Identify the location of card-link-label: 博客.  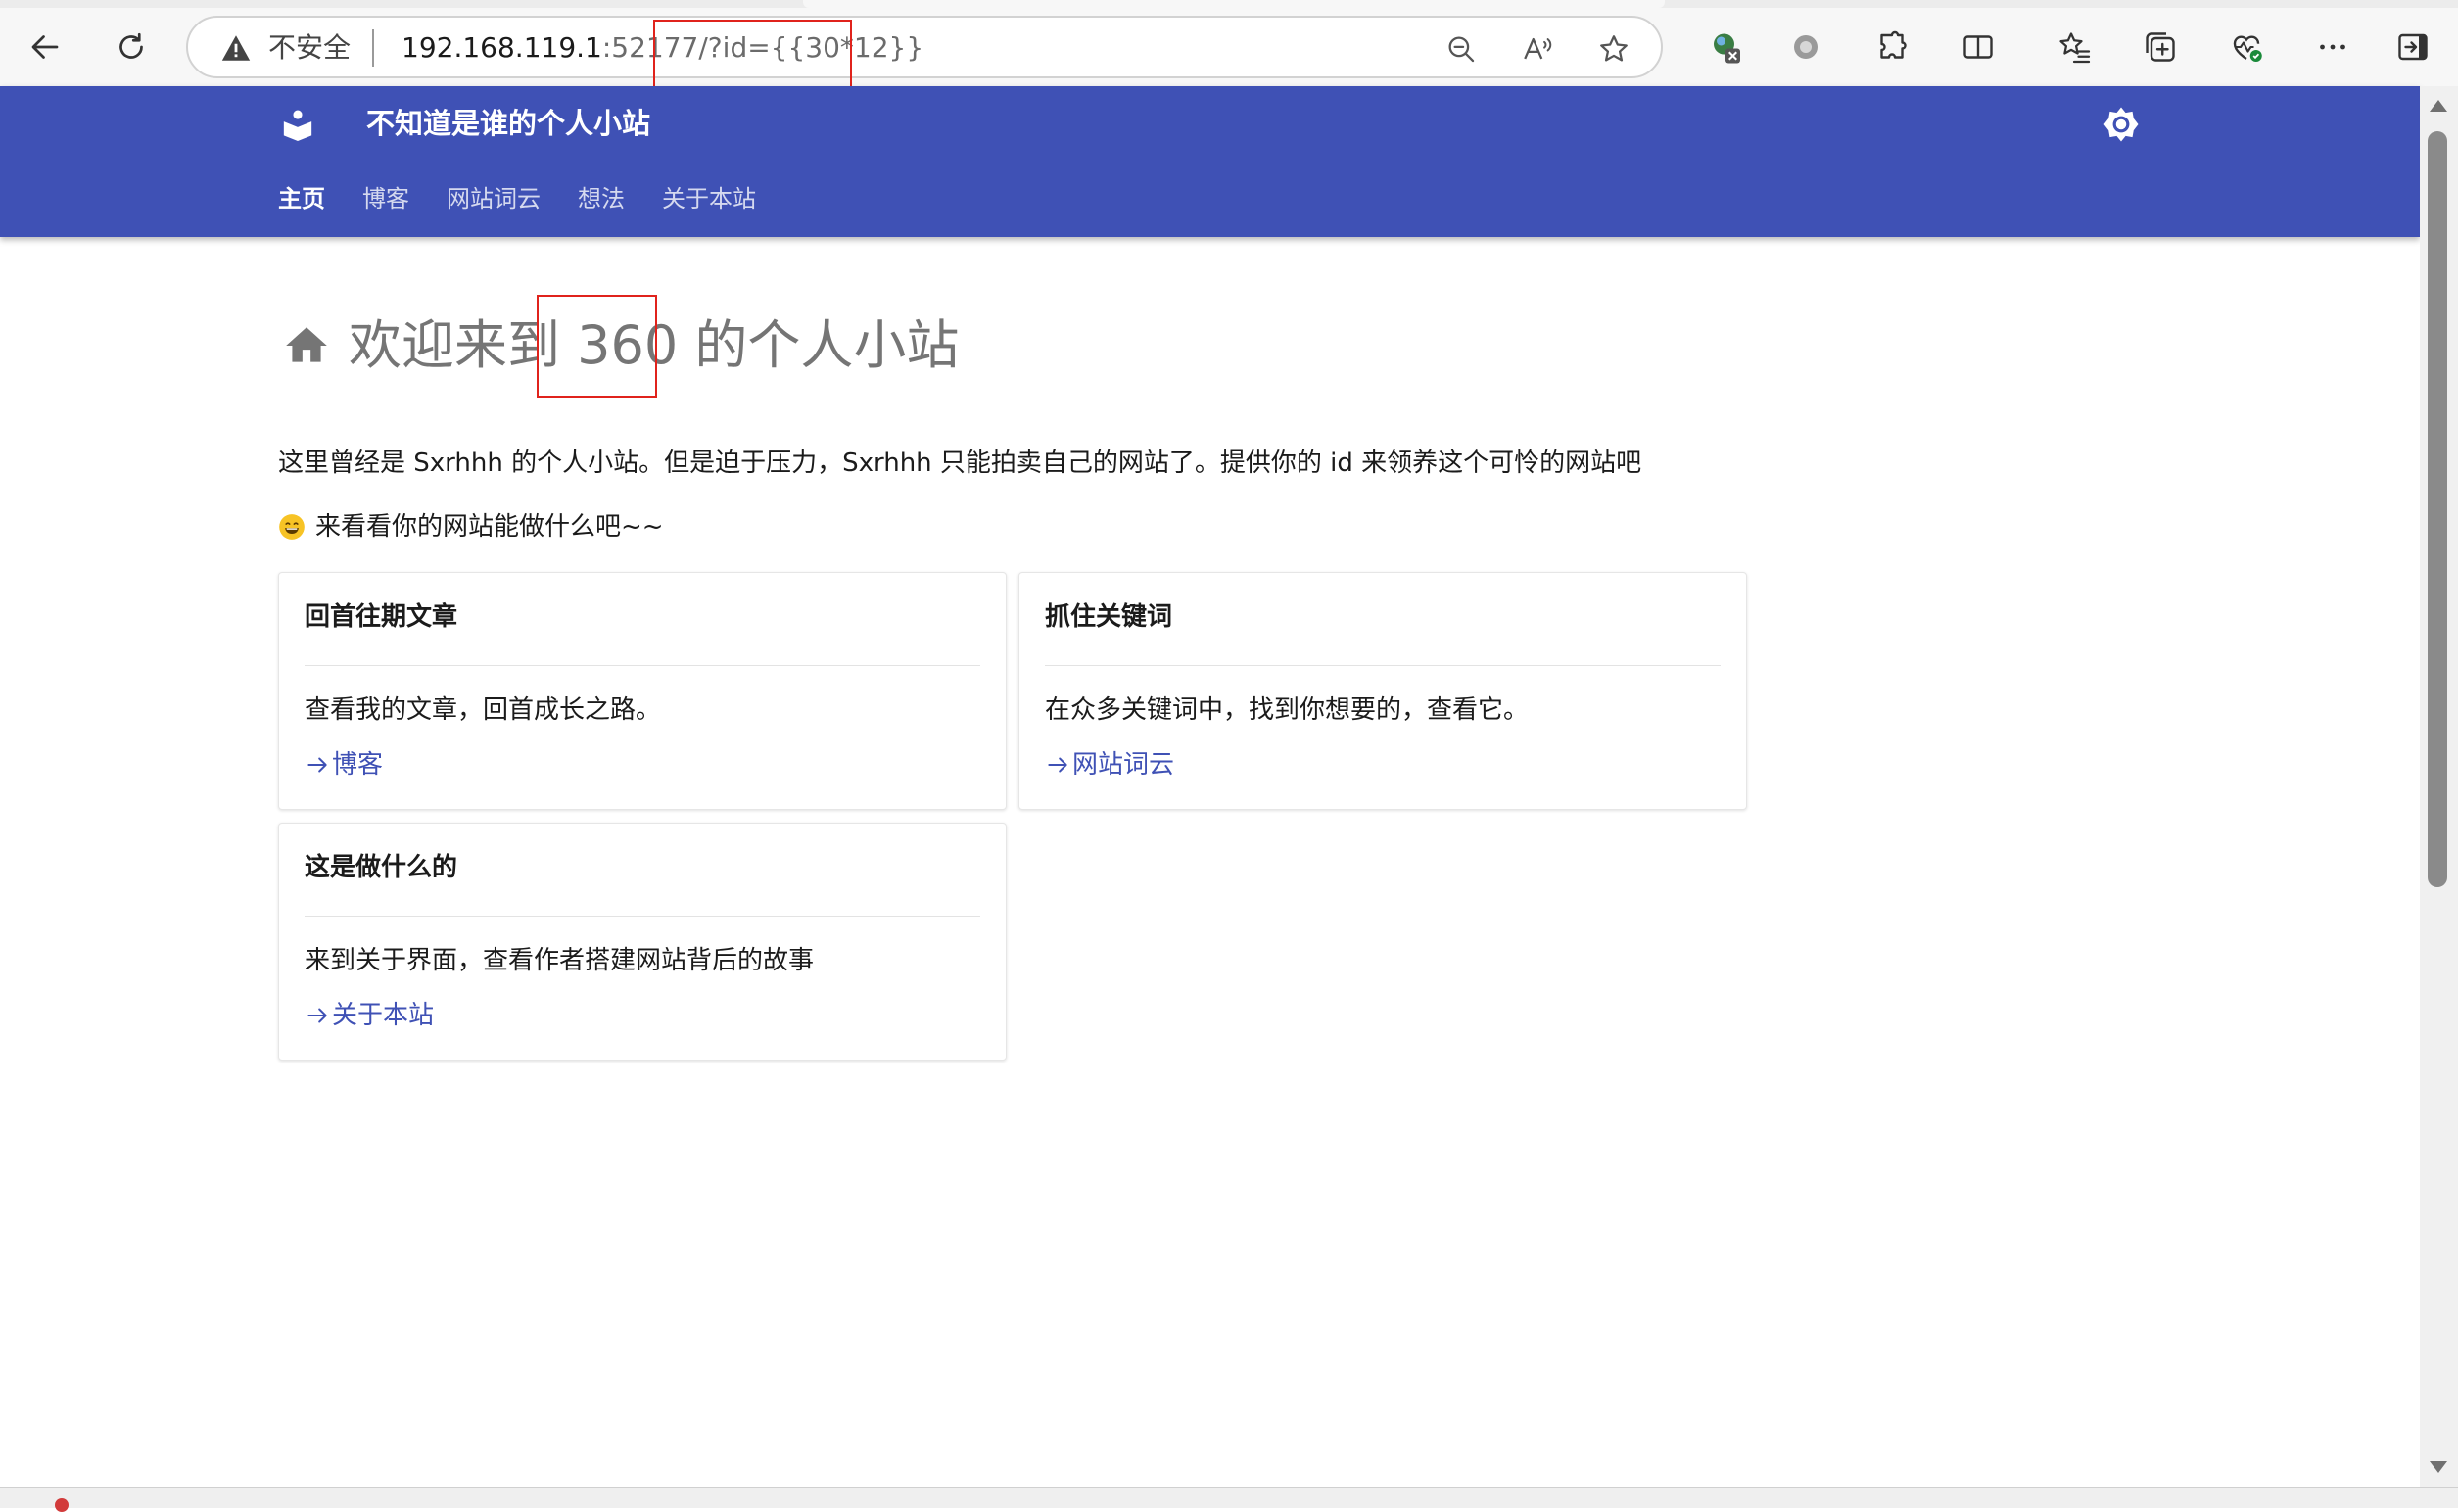
(358, 765).